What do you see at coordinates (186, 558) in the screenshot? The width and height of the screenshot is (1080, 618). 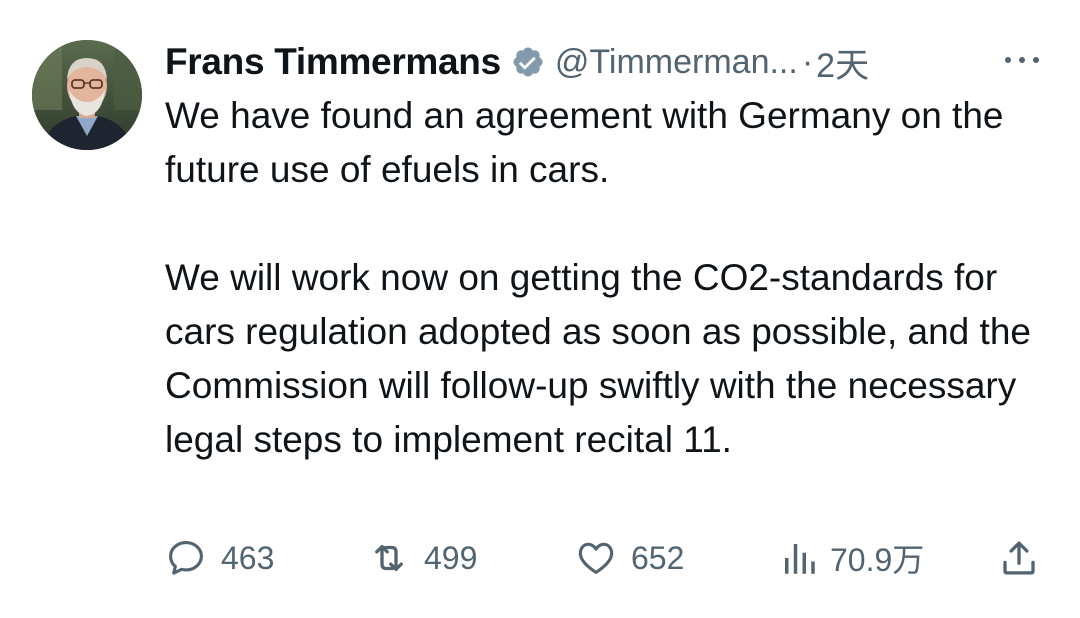 I see `reply-icon` at bounding box center [186, 558].